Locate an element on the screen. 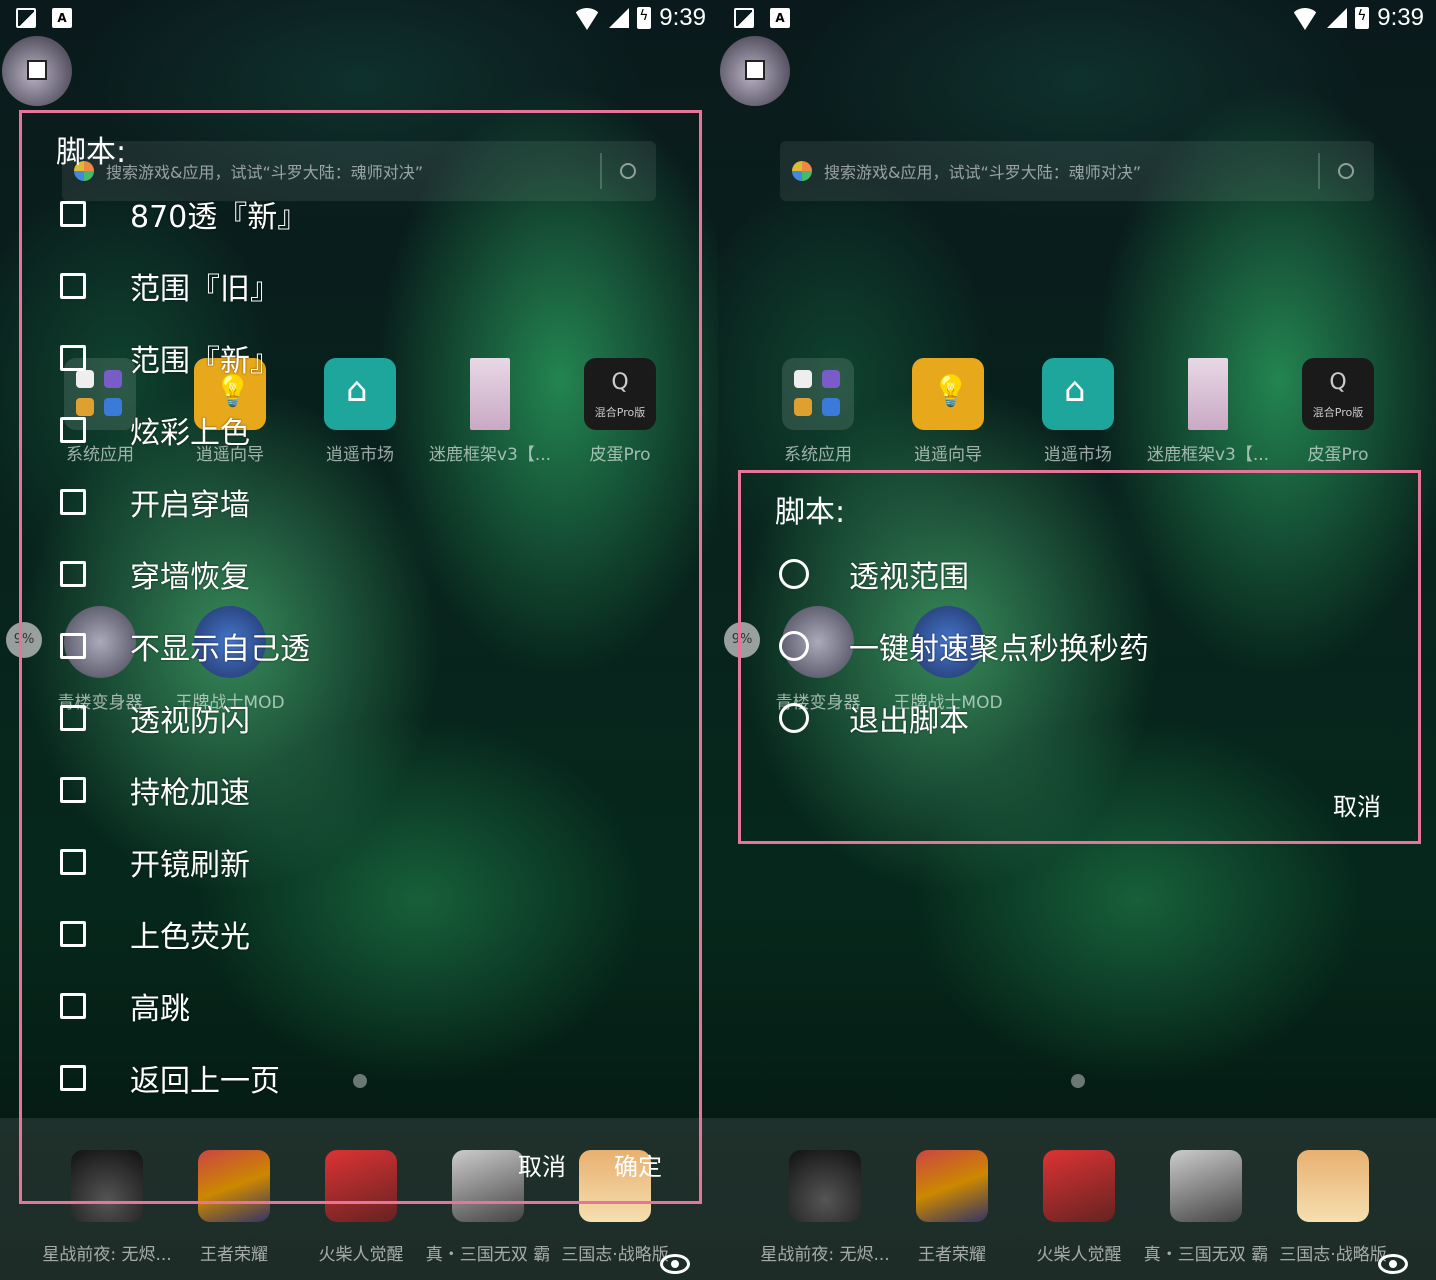 Image resolution: width=1436 pixels, height=1280 pixels. store-logo-icon is located at coordinates (802, 171).